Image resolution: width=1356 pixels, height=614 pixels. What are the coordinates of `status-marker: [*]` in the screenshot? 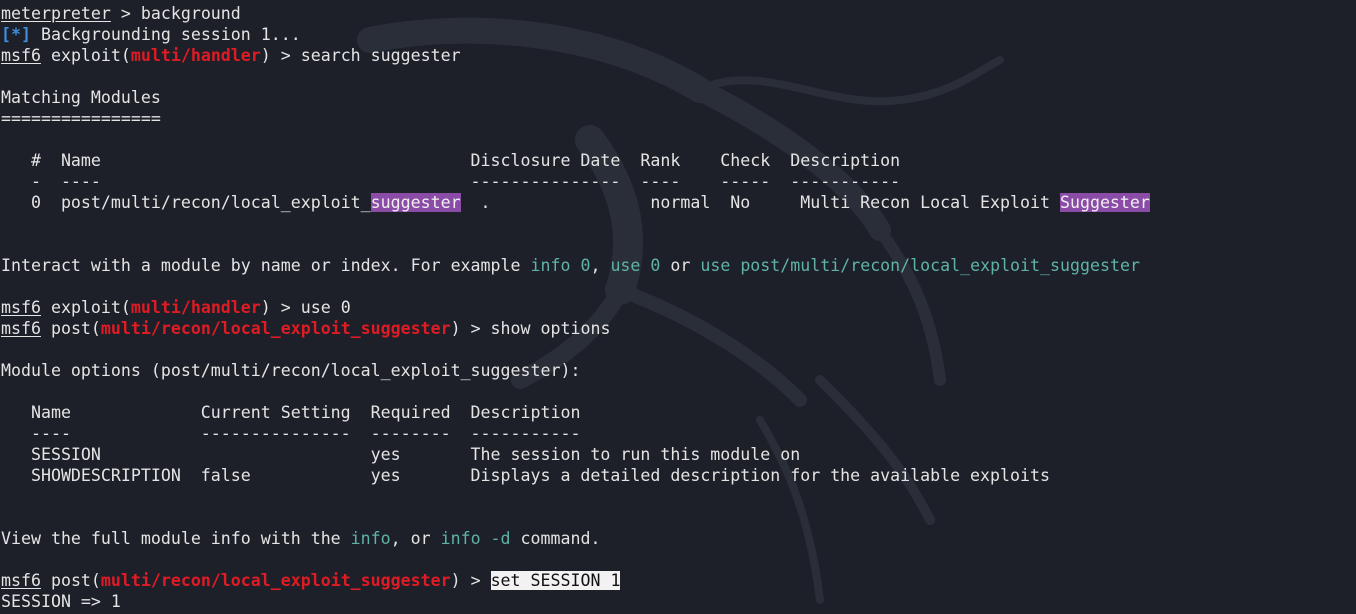 It's located at (16, 34).